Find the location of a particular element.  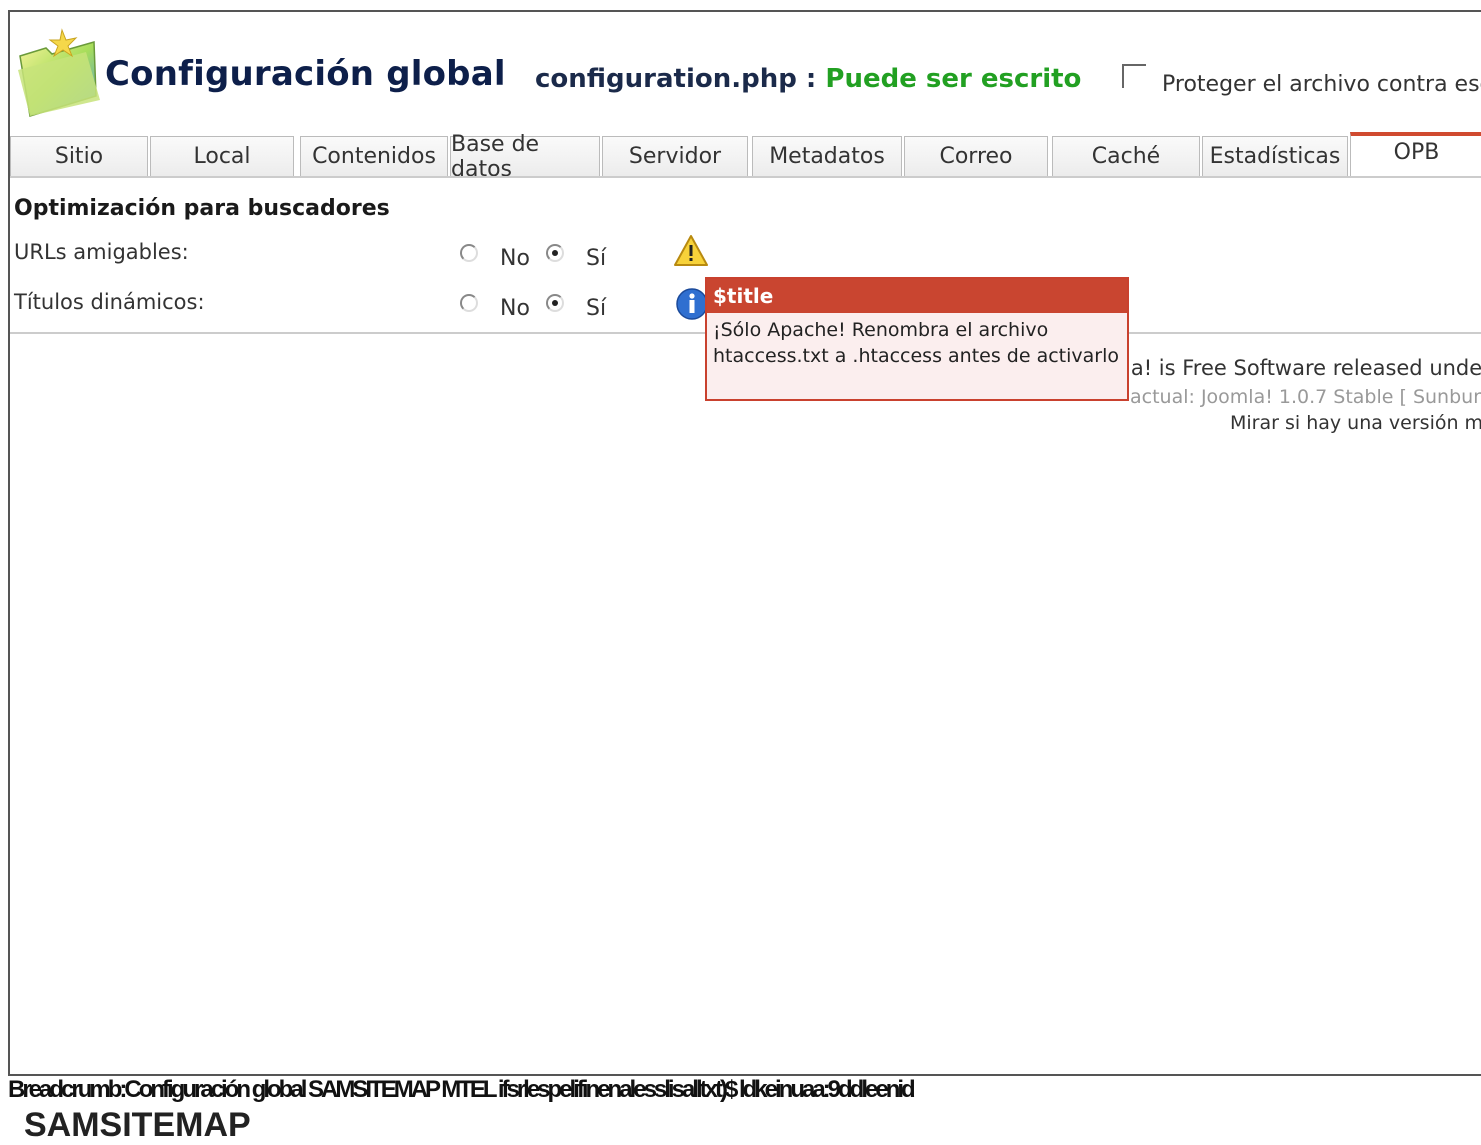

folder-config-icon is located at coordinates (59, 72).